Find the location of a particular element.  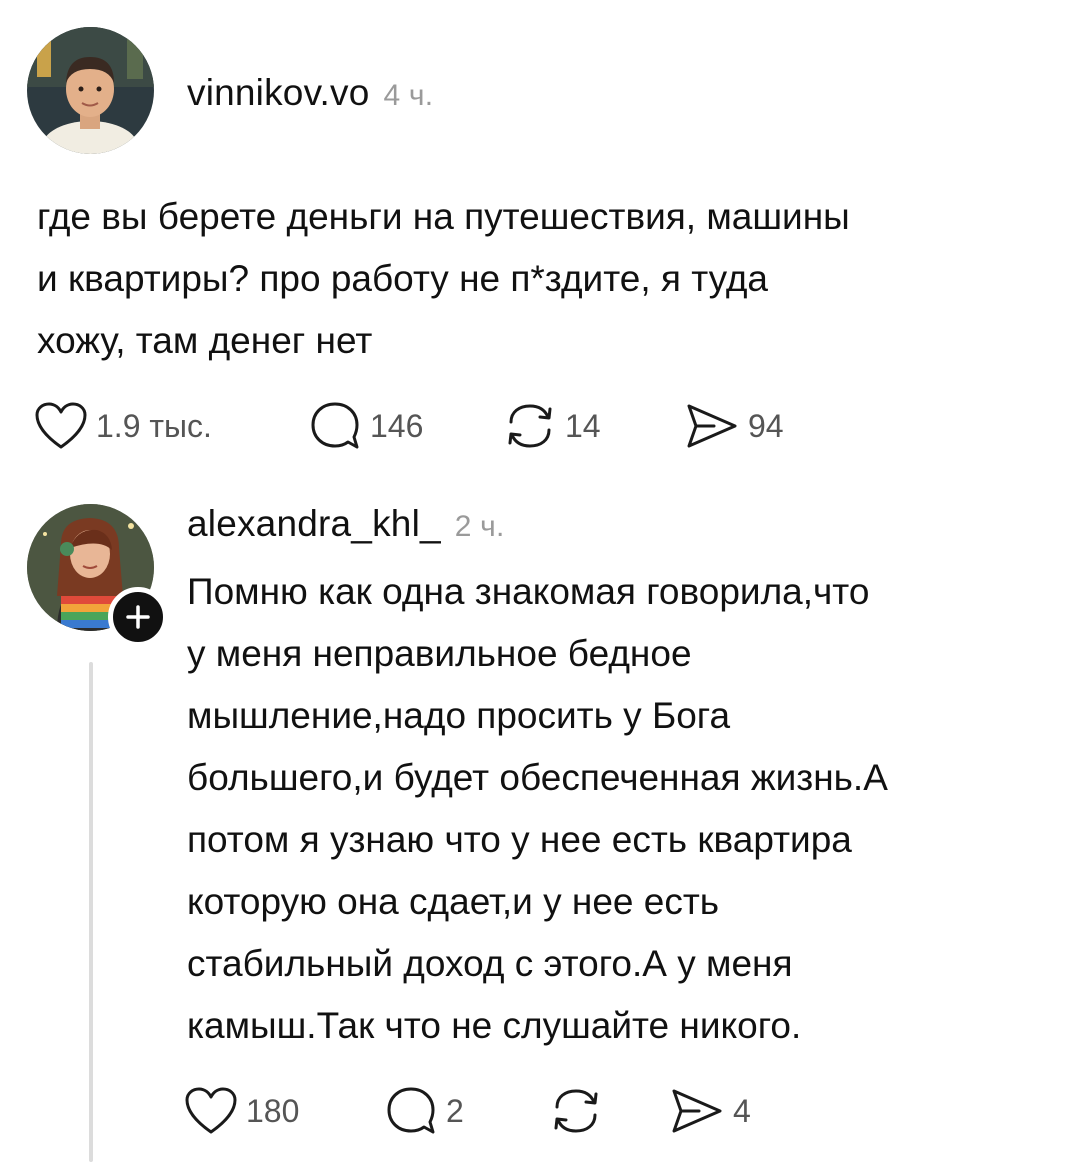

reply-like-button: 180 is located at coordinates (284, 1111).